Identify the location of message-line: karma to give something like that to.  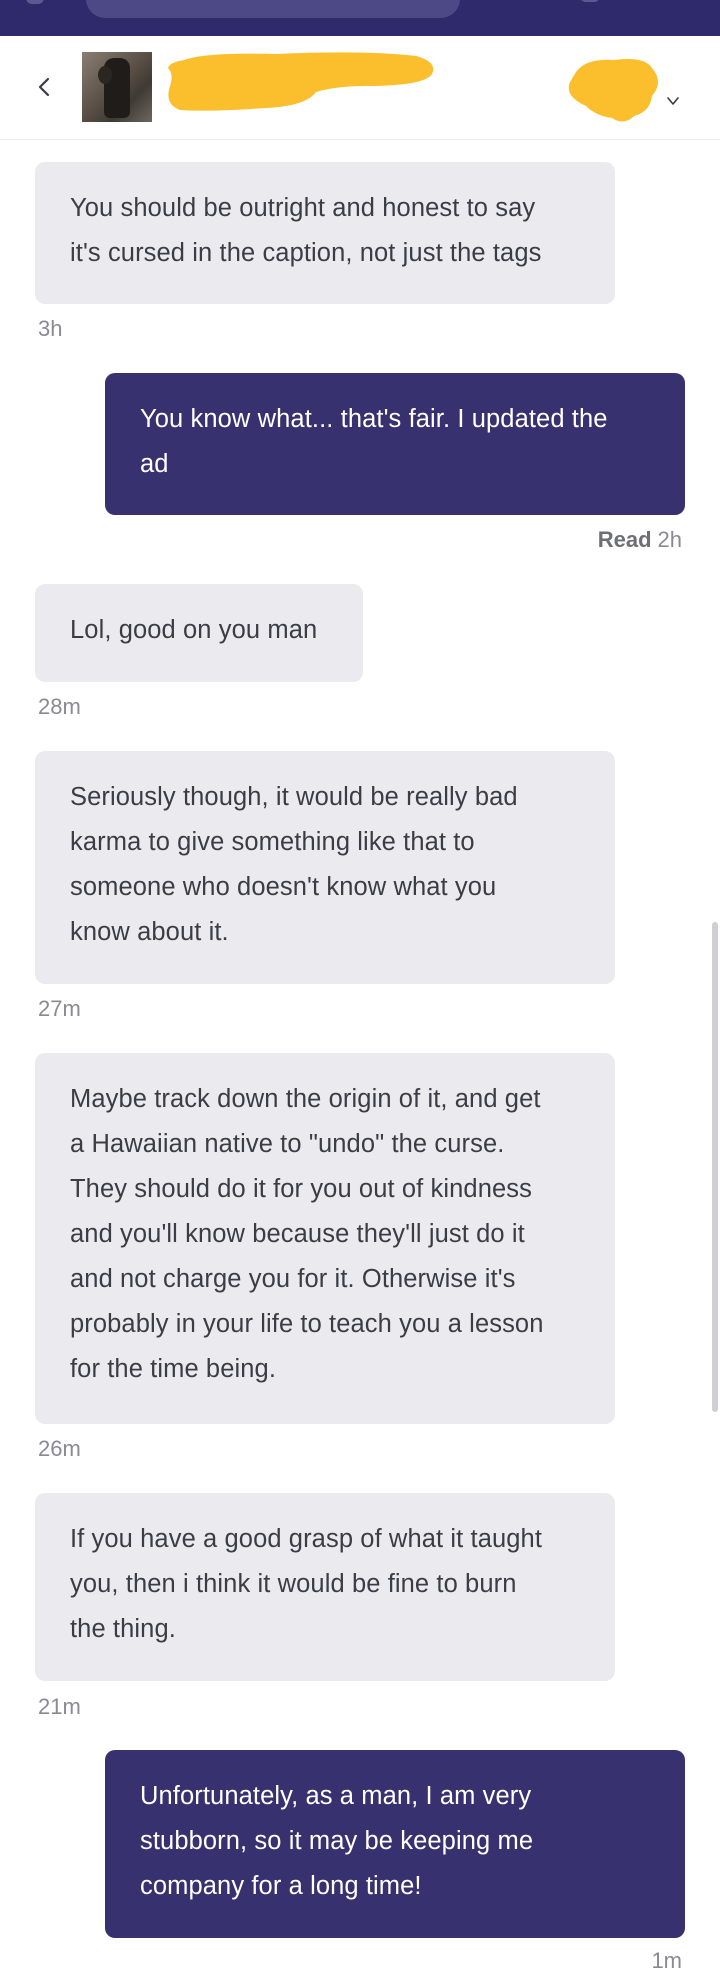
(272, 842).